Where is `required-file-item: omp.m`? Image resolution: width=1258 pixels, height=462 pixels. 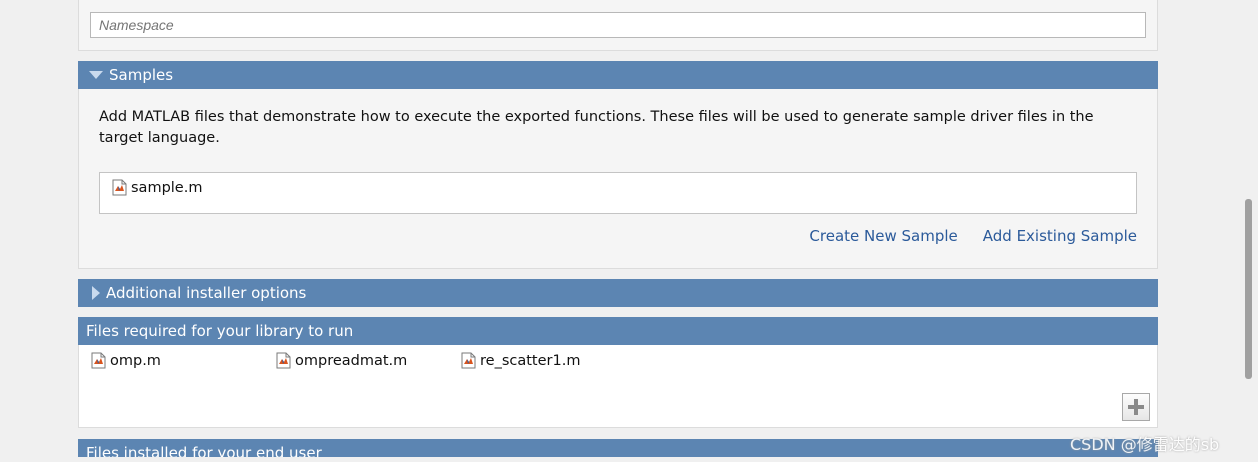 required-file-item: omp.m is located at coordinates (126, 360).